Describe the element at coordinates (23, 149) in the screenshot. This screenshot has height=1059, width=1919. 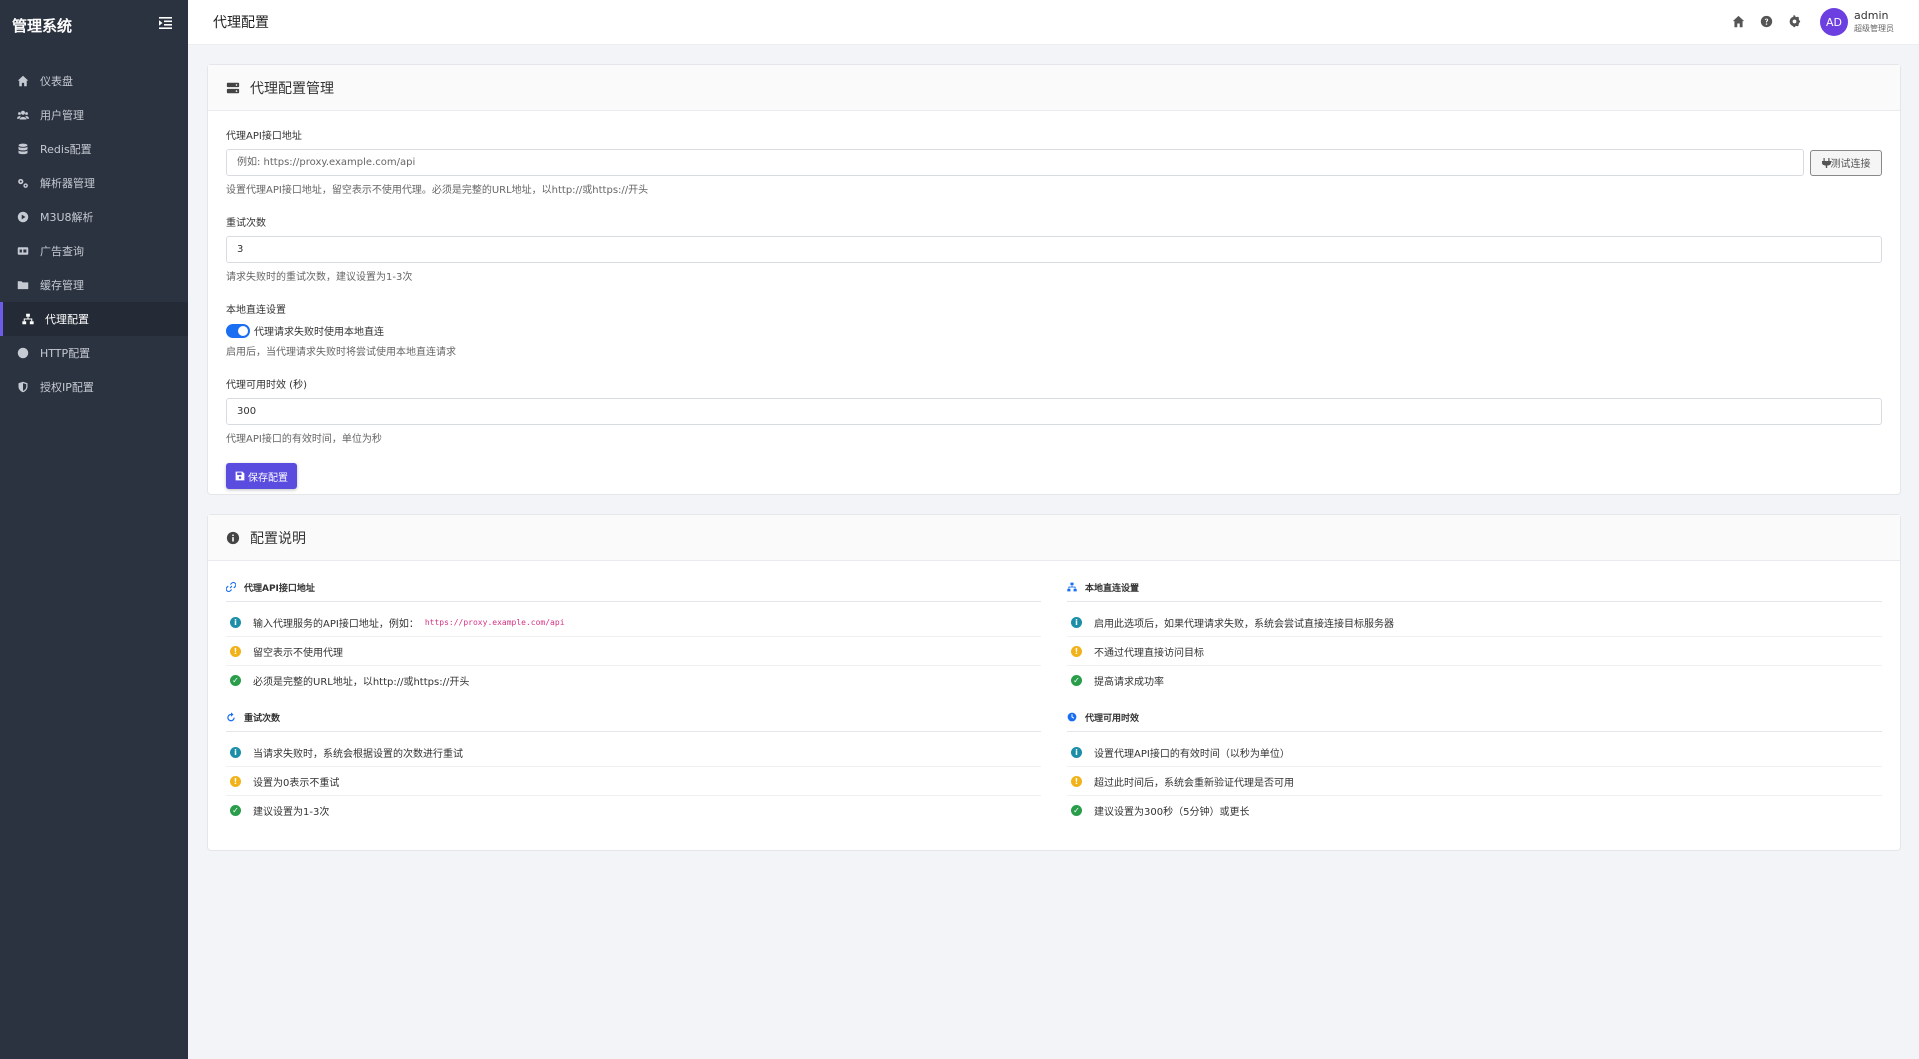
I see `database-icon` at that location.